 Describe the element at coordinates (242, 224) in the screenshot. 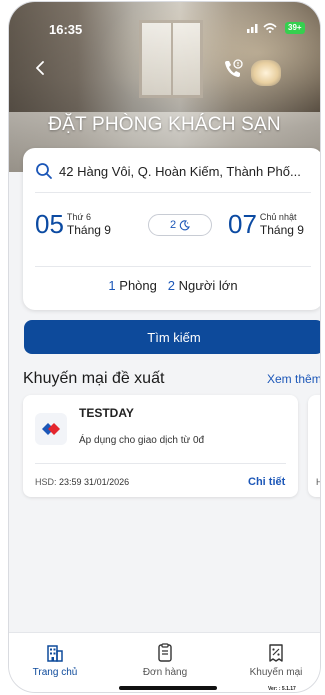

I see `checkout-day: 07` at that location.